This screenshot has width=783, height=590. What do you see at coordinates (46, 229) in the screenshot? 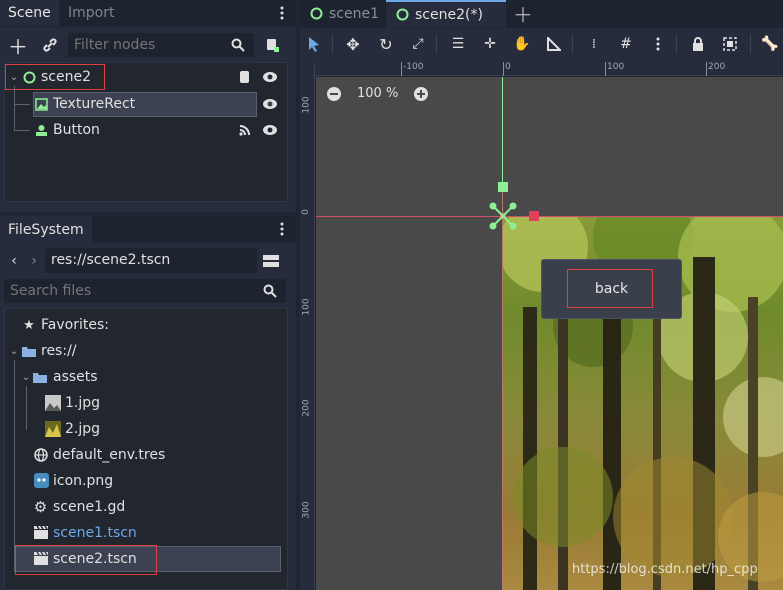
I see `tab-filesystem: FileSystem` at bounding box center [46, 229].